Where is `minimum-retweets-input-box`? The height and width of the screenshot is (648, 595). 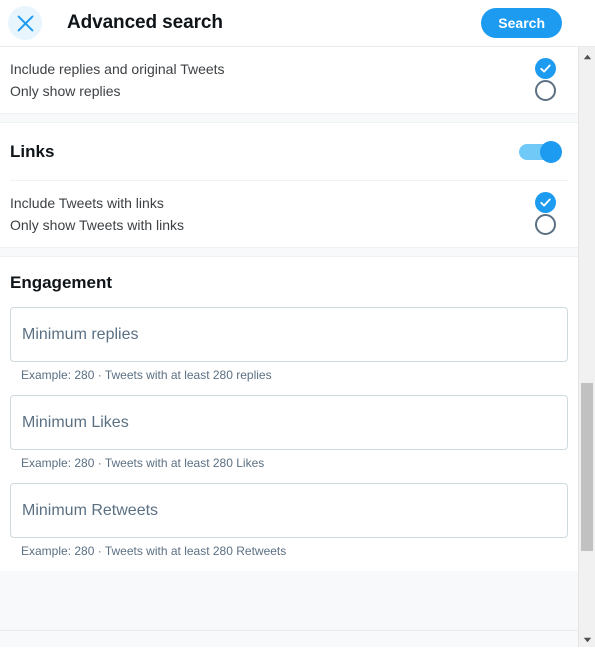
minimum-retweets-input-box is located at coordinates (289, 510).